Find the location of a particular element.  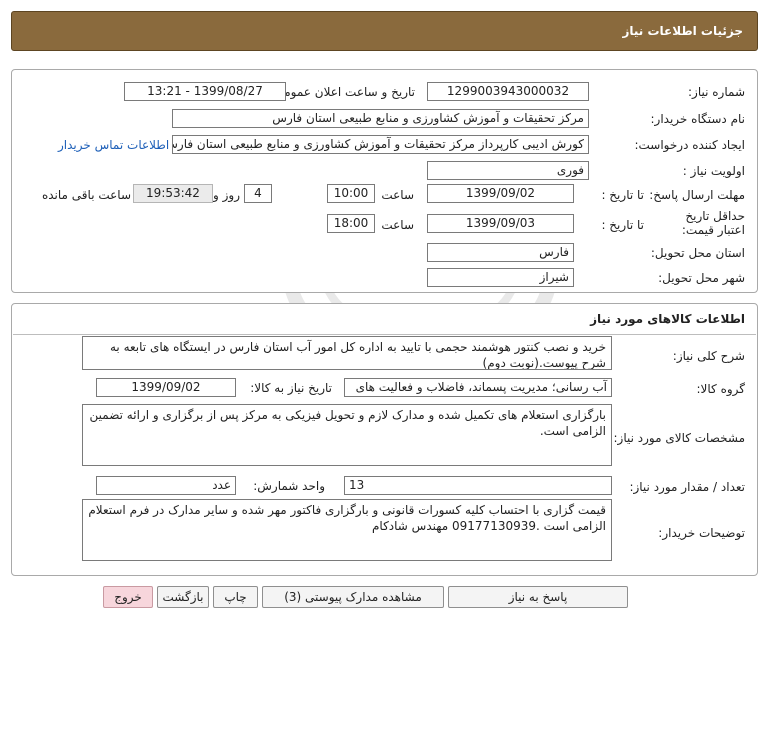

need-number-field: 1299003943000032 is located at coordinates (508, 91).